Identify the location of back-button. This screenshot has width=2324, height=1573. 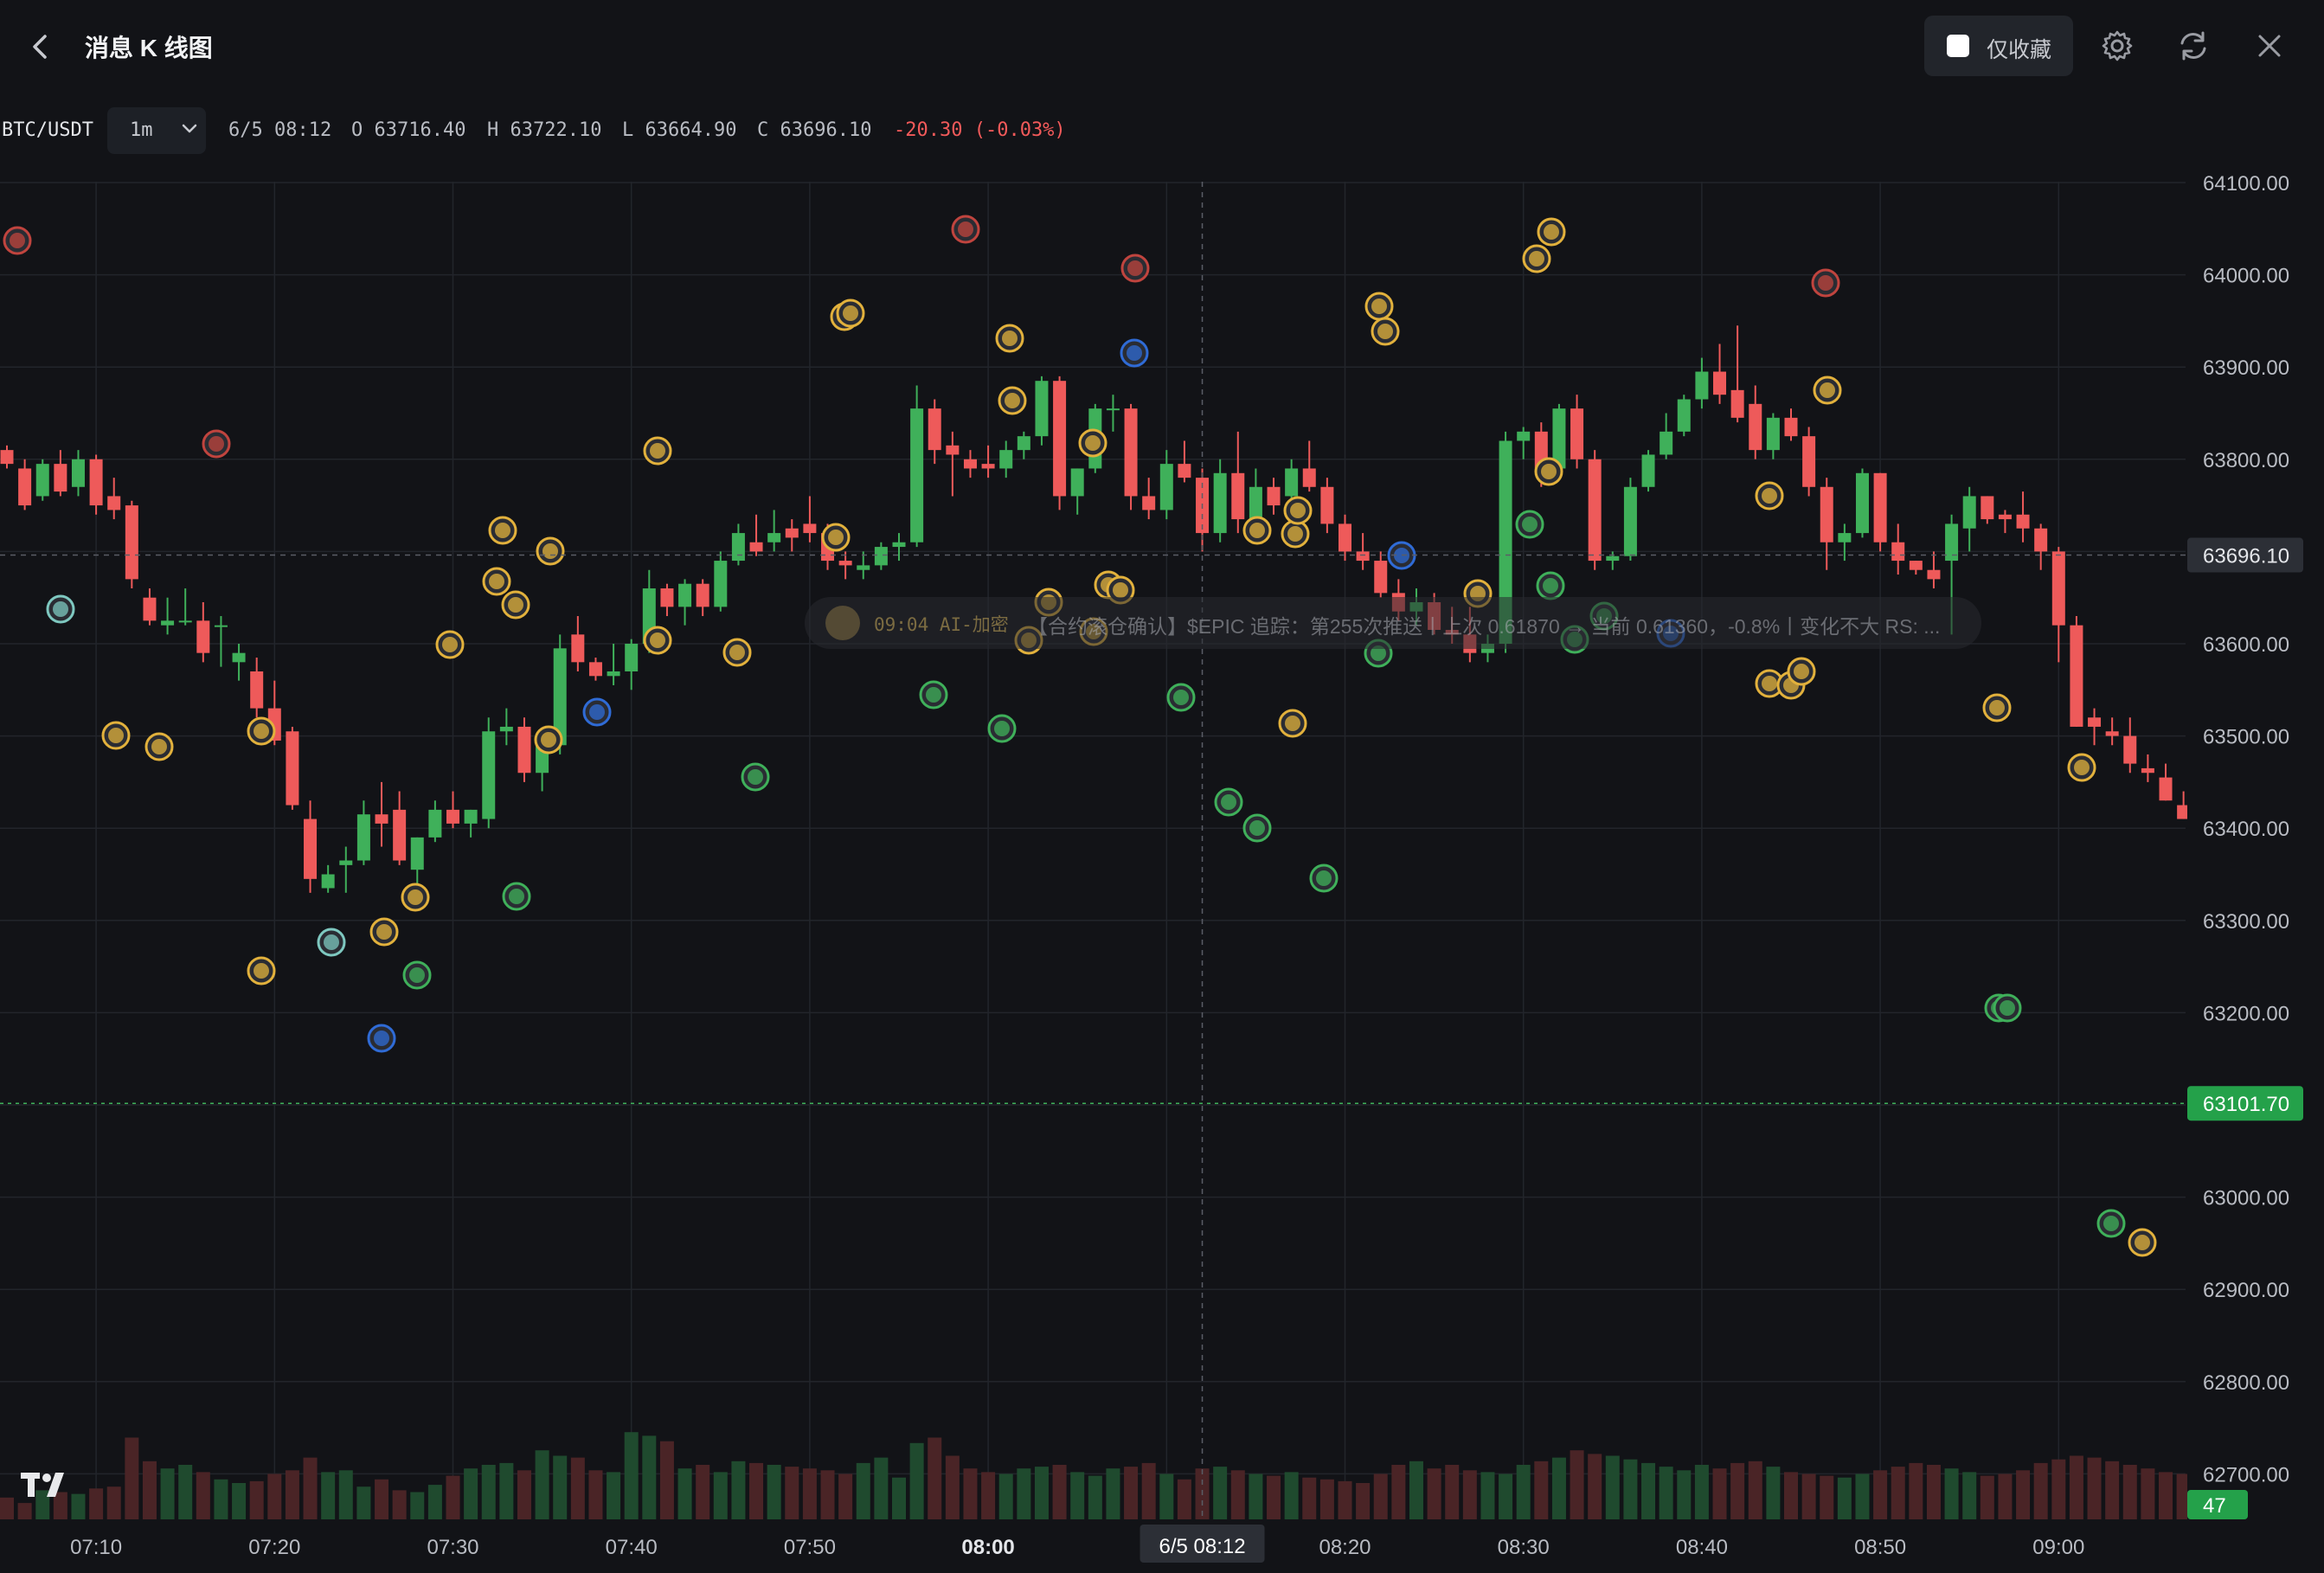
(41, 46).